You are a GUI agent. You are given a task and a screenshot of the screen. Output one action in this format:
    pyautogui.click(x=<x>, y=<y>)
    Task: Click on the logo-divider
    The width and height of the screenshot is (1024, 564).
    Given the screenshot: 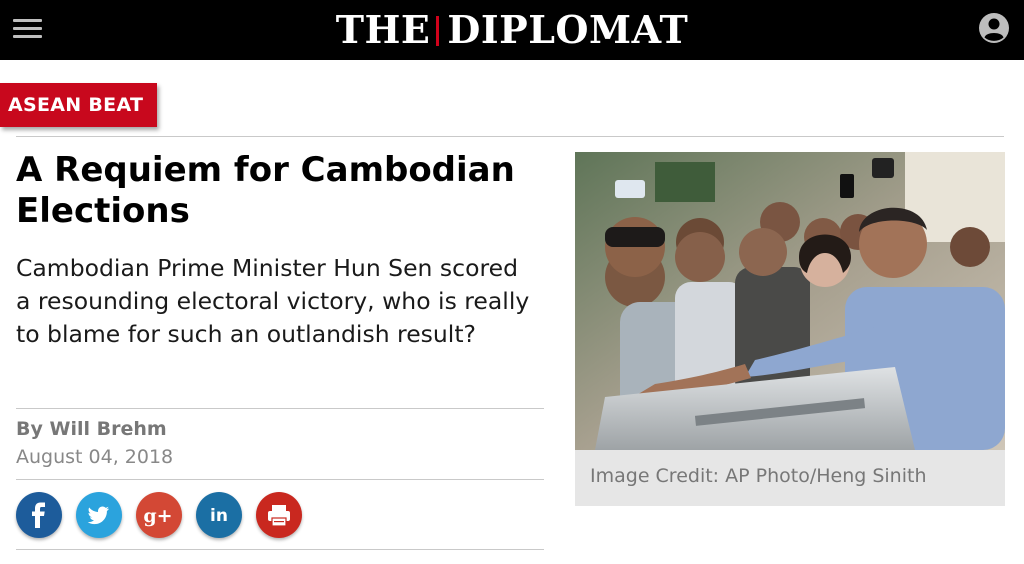 What is the action you would take?
    pyautogui.click(x=438, y=31)
    